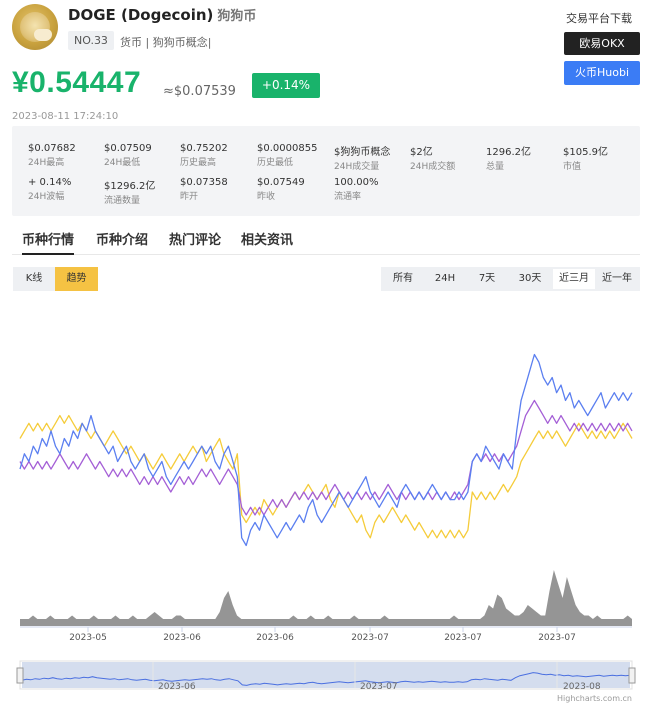  Describe the element at coordinates (326, 675) in the screenshot. I see `navigator-selection` at that location.